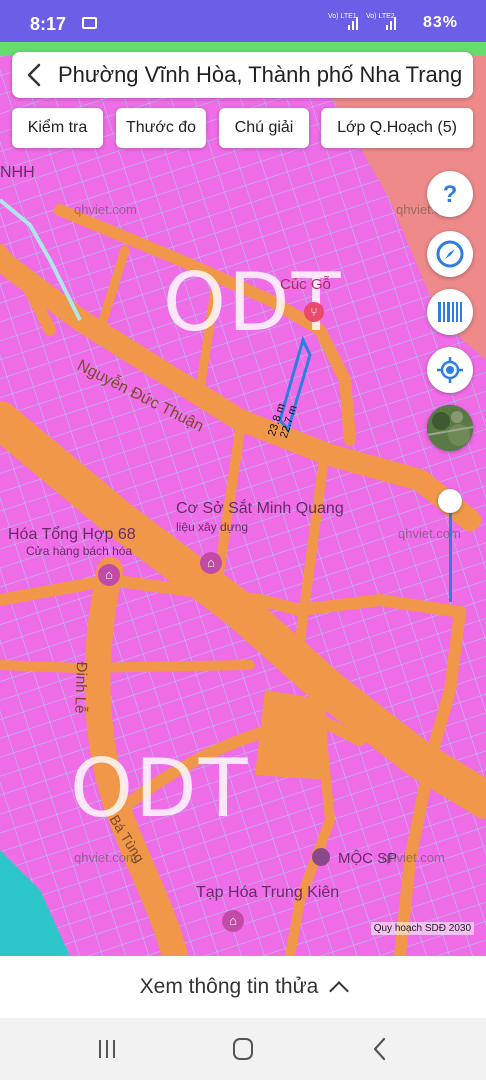 Image resolution: width=486 pixels, height=1080 pixels. Describe the element at coordinates (127, 666) in the screenshot. I see `road-lower-cross` at that location.